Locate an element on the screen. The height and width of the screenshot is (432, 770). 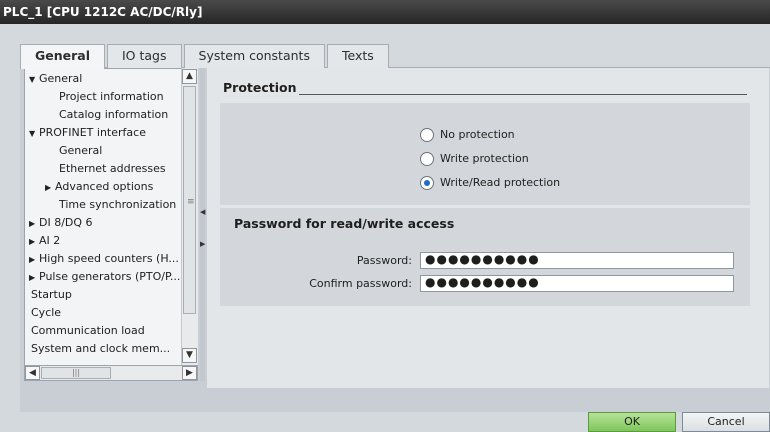
tab-general: General is located at coordinates (62, 56).